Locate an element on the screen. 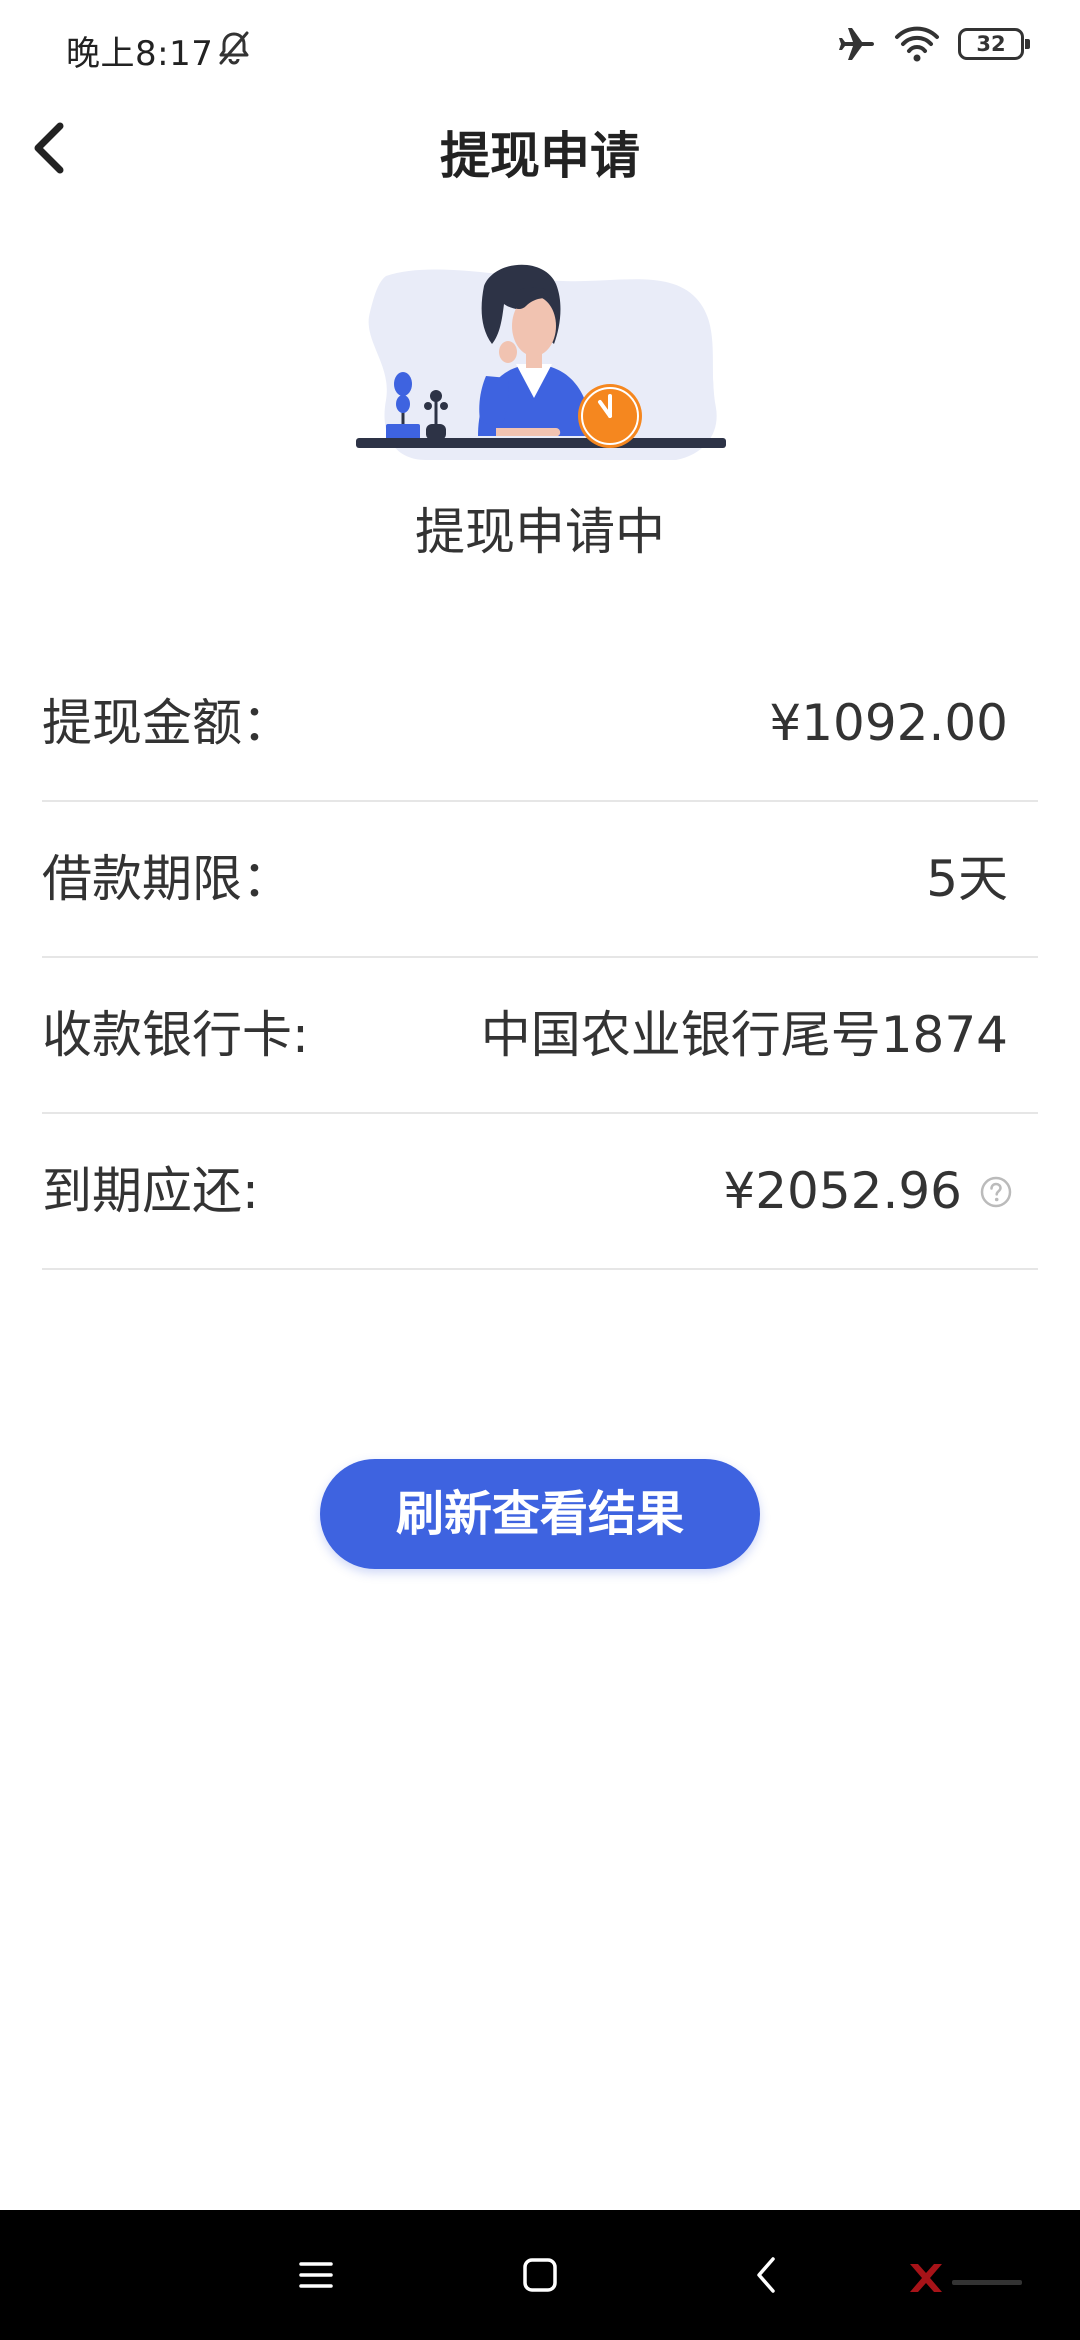 The width and height of the screenshot is (1080, 2340). info-row-due-amount: 到期应还: ¥2052.96 is located at coordinates (540, 1192).